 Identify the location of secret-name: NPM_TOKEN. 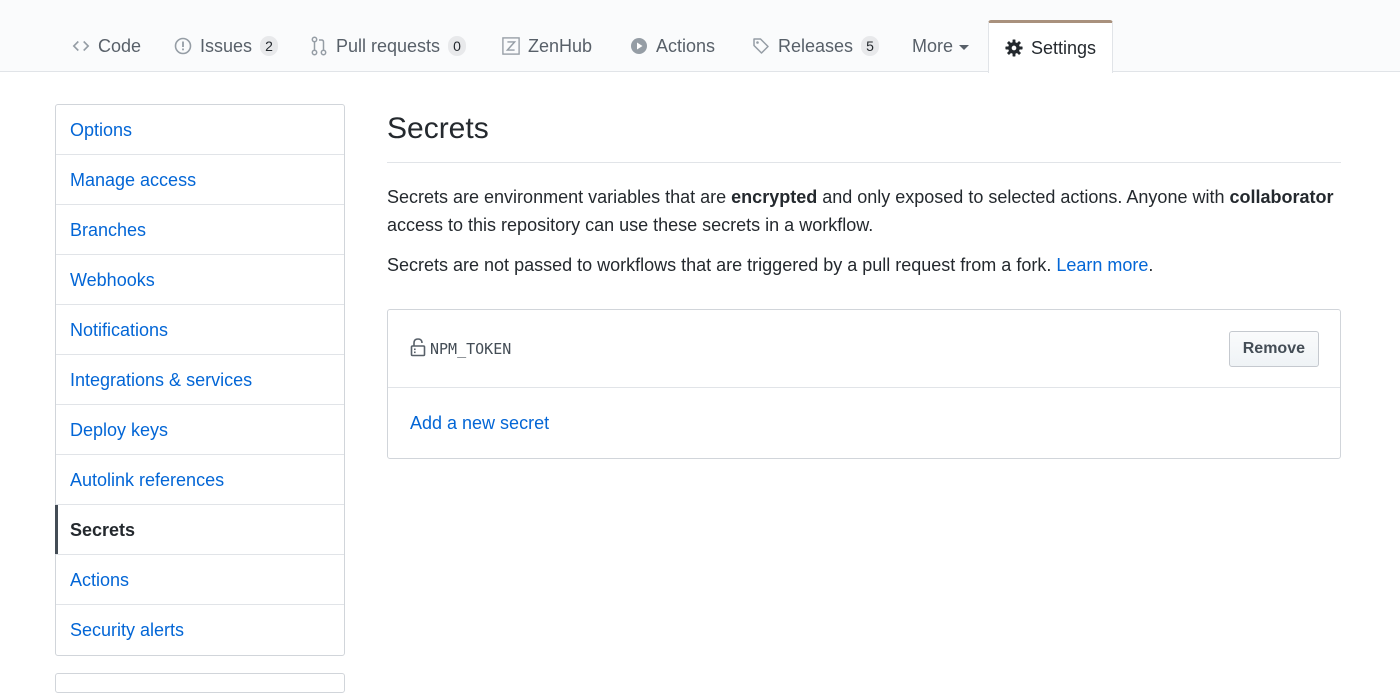
(471, 348).